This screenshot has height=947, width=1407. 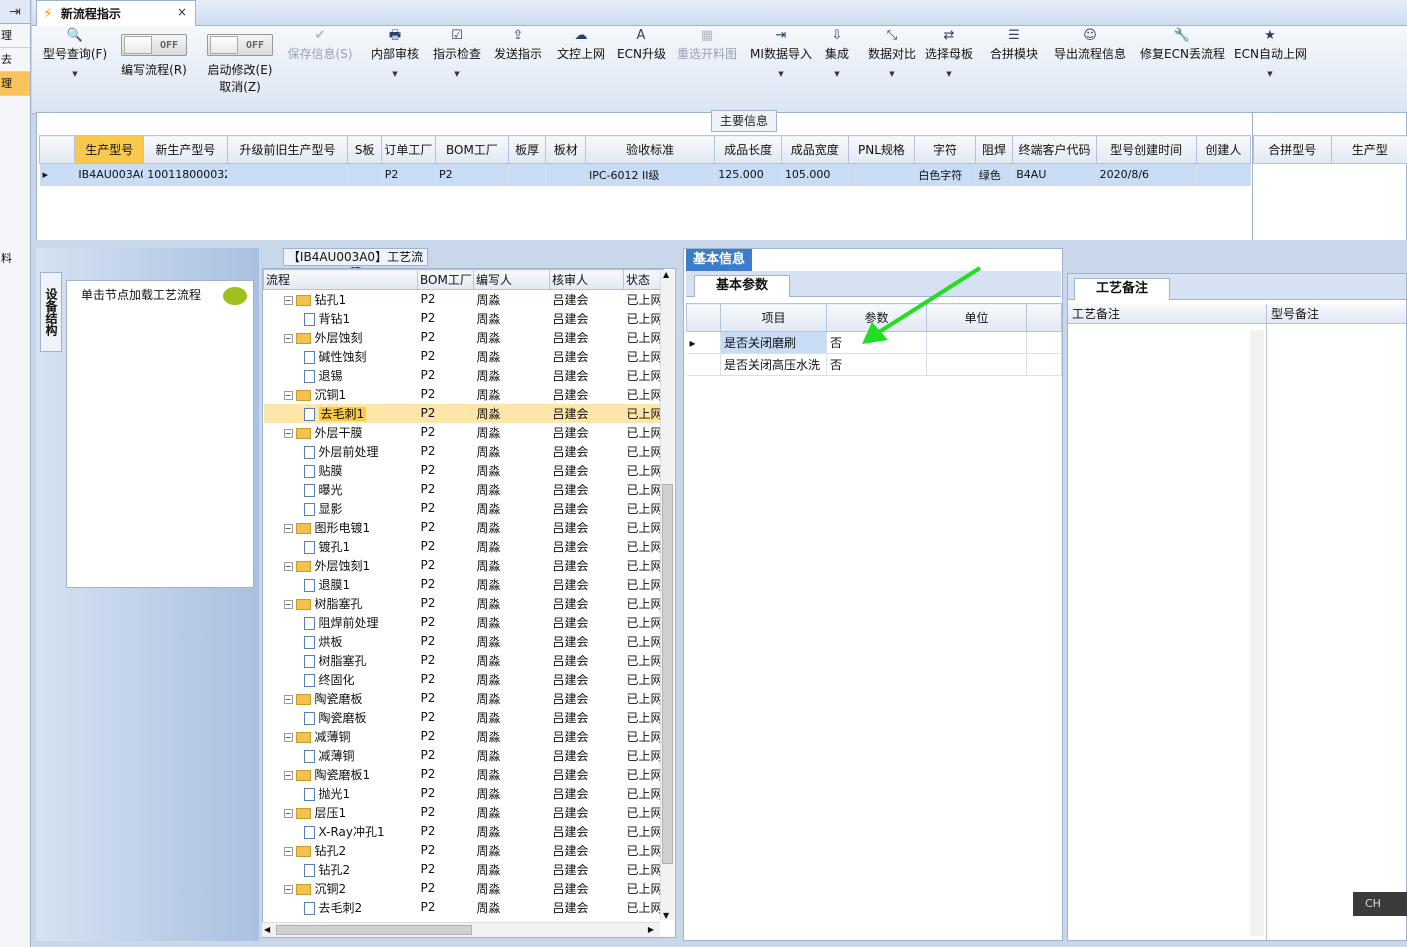 What do you see at coordinates (881, 149) in the screenshot?
I see `column-header: PNL规格` at bounding box center [881, 149].